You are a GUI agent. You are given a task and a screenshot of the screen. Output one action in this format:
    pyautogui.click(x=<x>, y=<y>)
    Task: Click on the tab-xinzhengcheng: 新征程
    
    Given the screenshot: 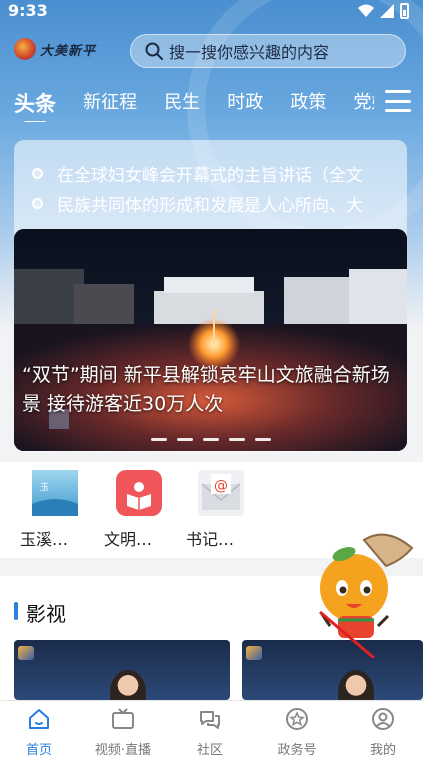 What is the action you would take?
    pyautogui.click(x=110, y=101)
    